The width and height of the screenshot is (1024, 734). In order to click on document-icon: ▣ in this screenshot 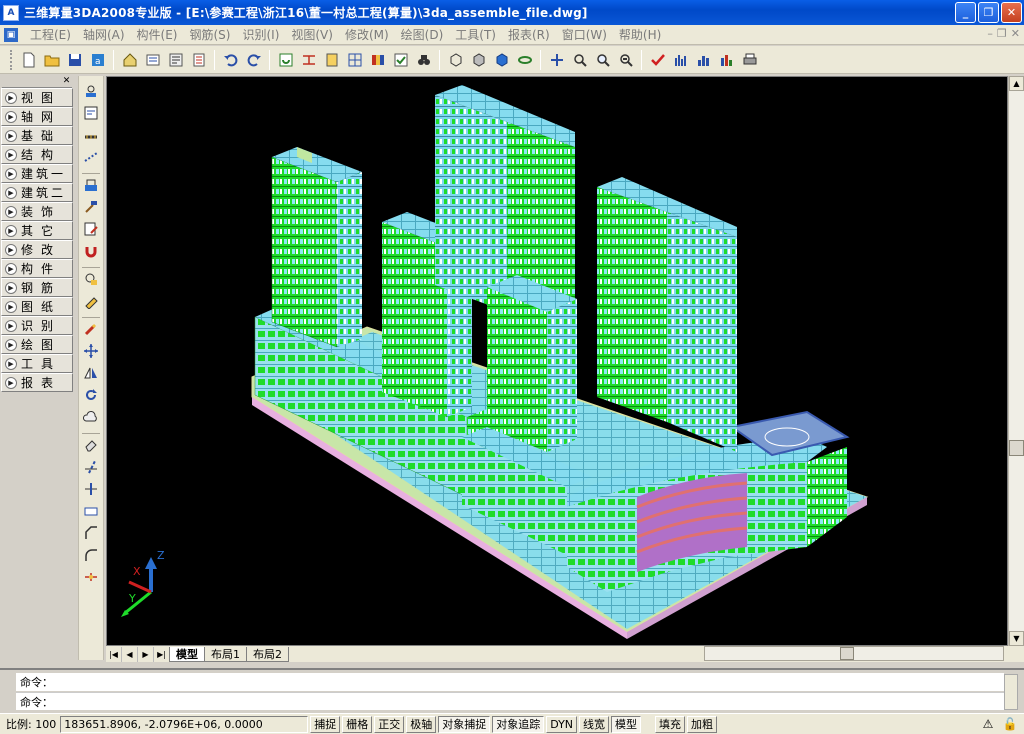, I will do `click(11, 34)`.